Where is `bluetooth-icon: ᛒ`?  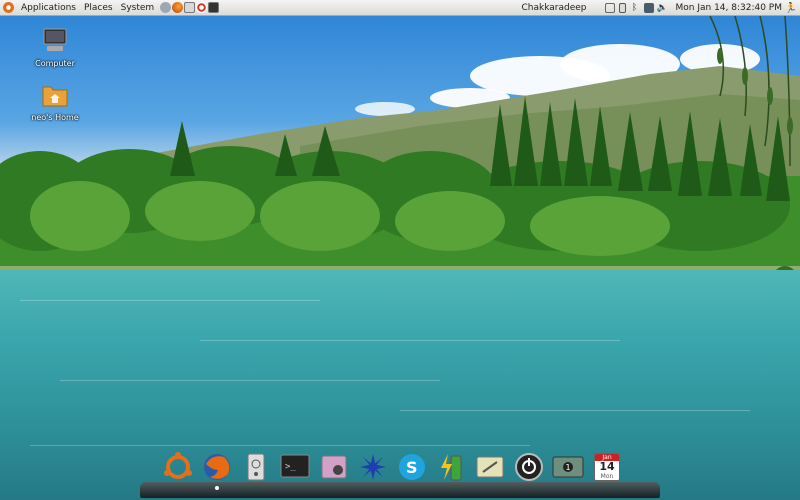
bluetooth-icon: ᛒ is located at coordinates (635, 8).